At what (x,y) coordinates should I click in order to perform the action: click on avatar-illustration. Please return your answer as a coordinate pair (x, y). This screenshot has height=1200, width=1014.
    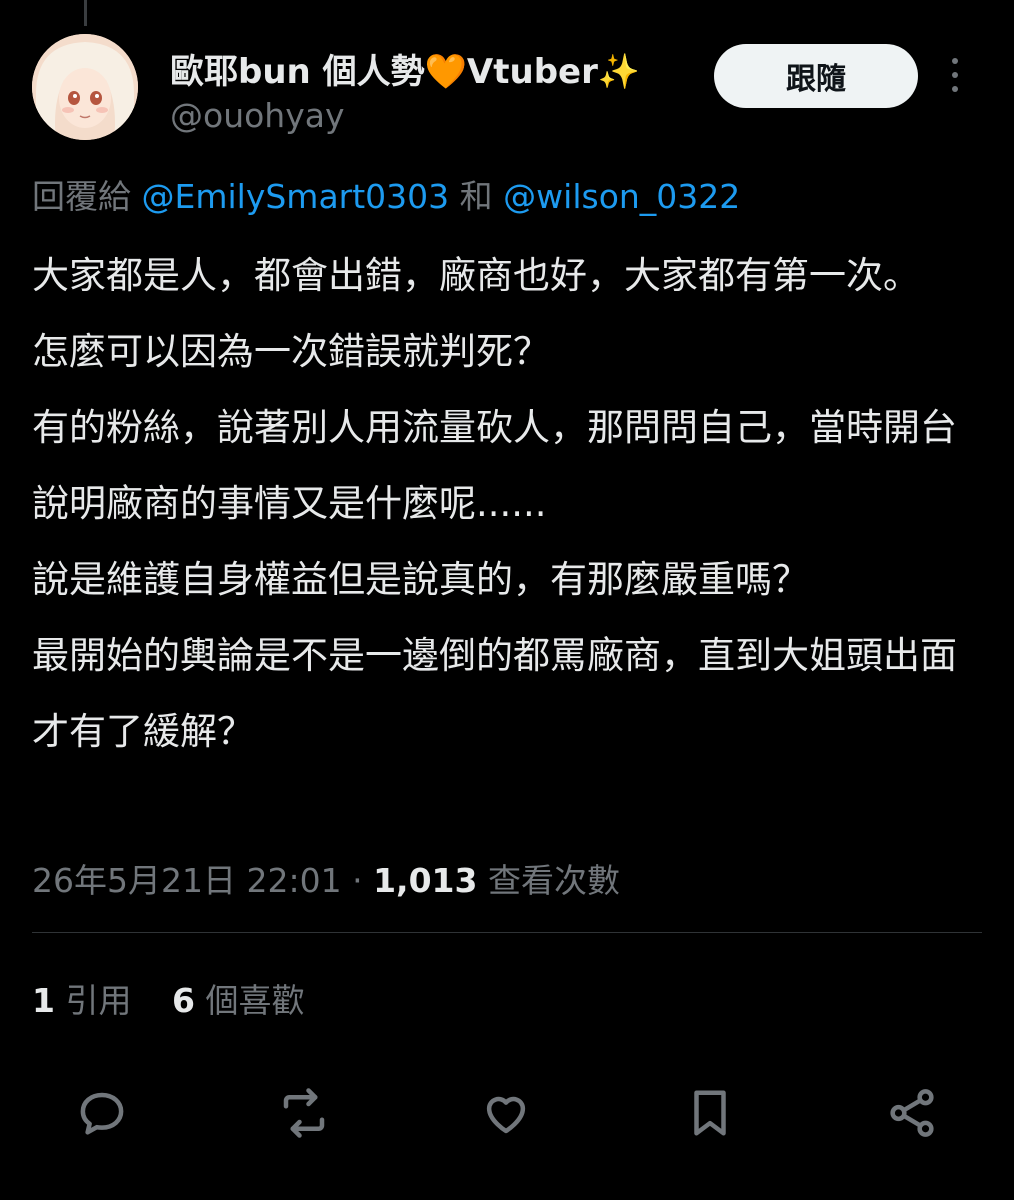
    Looking at the image, I should click on (85, 87).